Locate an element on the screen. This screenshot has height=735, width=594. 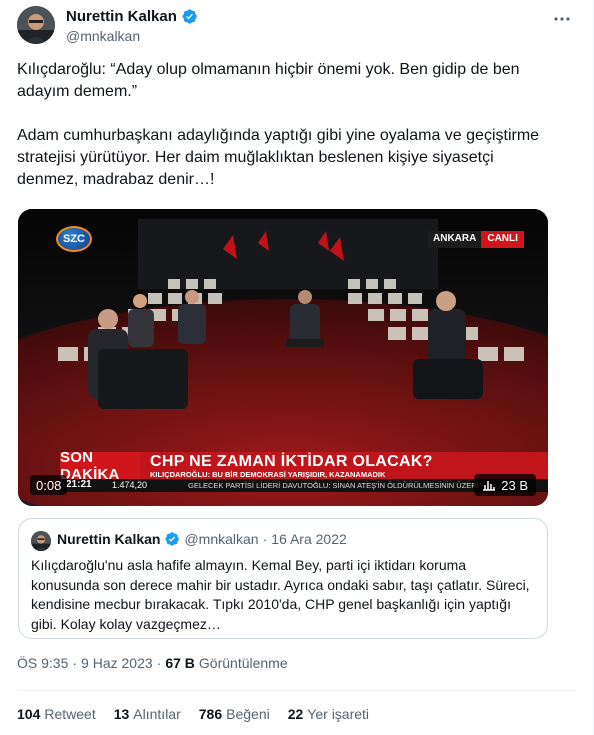
headline: CHP NE ZAMAN İKTİDAR OLACAK? is located at coordinates (291, 461).